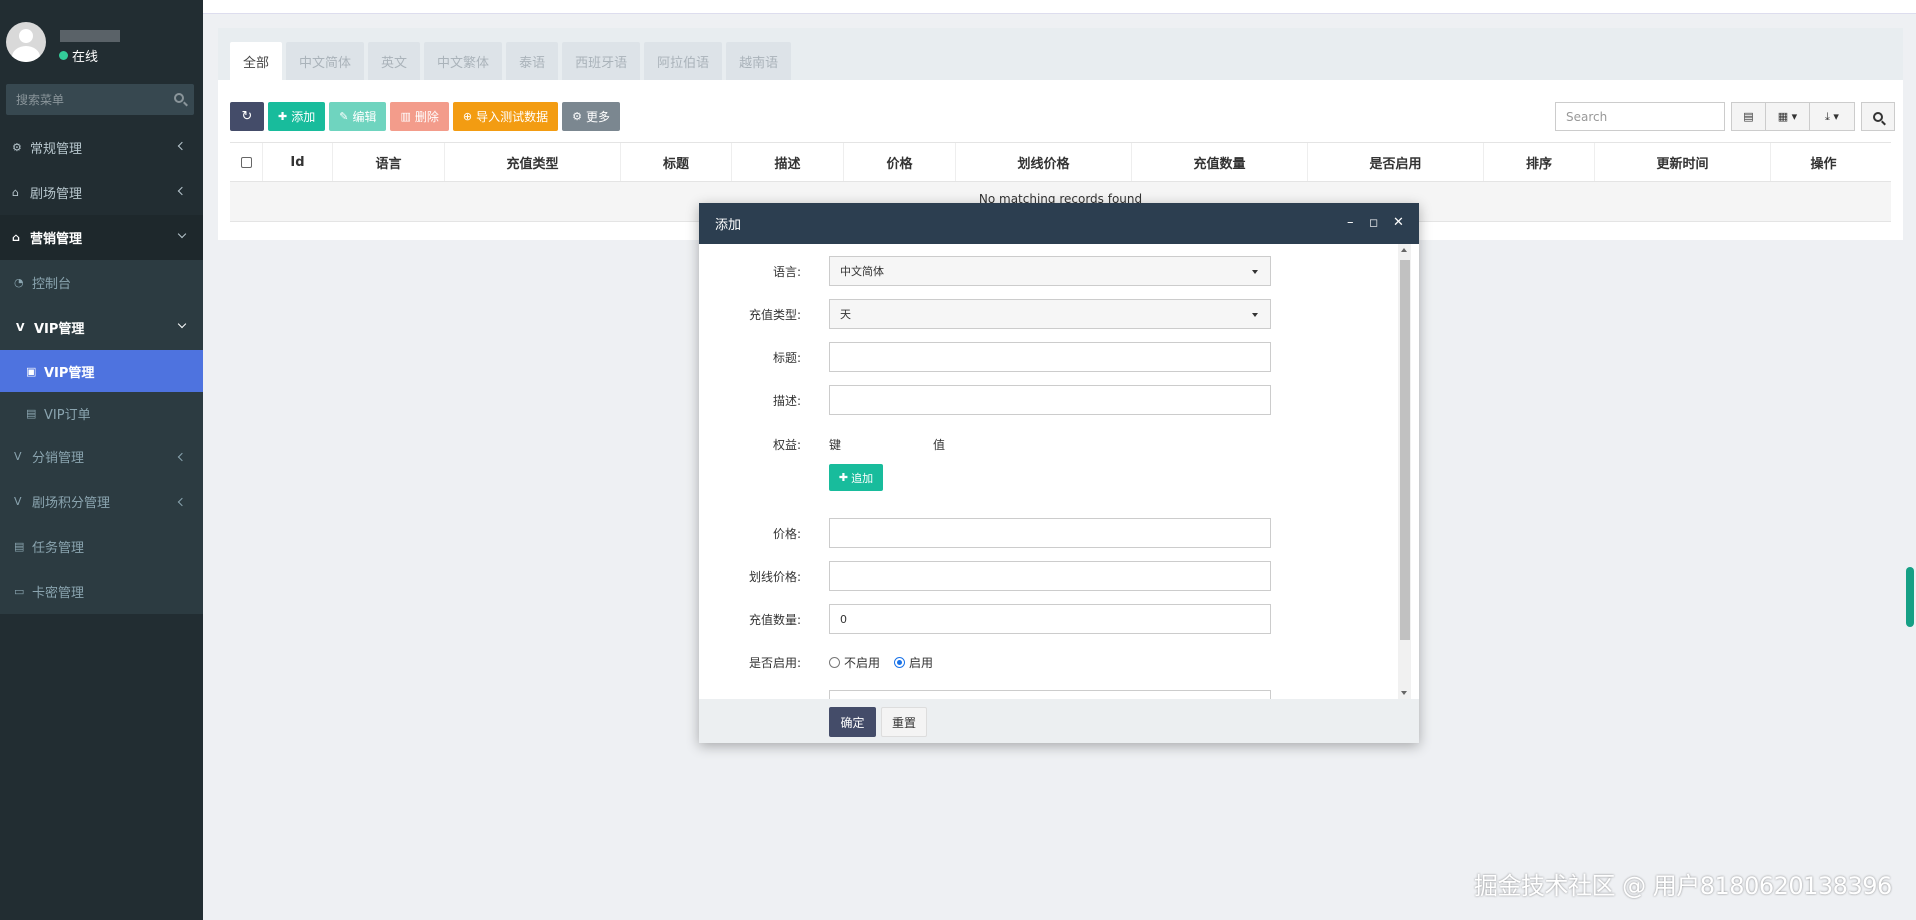  I want to click on refresh-button: ↻, so click(247, 116).